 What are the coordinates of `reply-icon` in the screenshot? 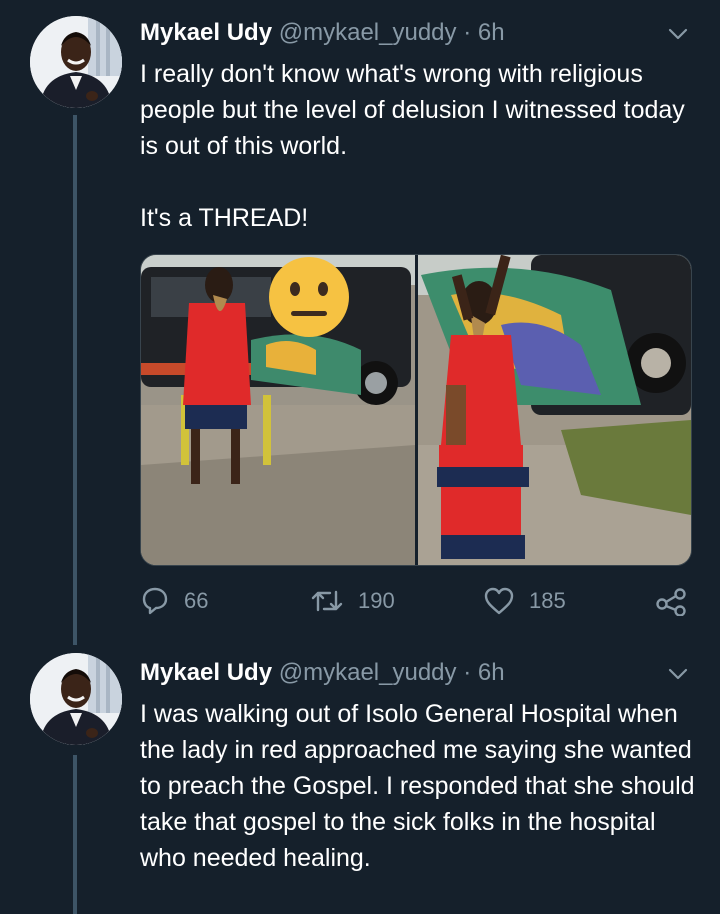 It's located at (155, 601).